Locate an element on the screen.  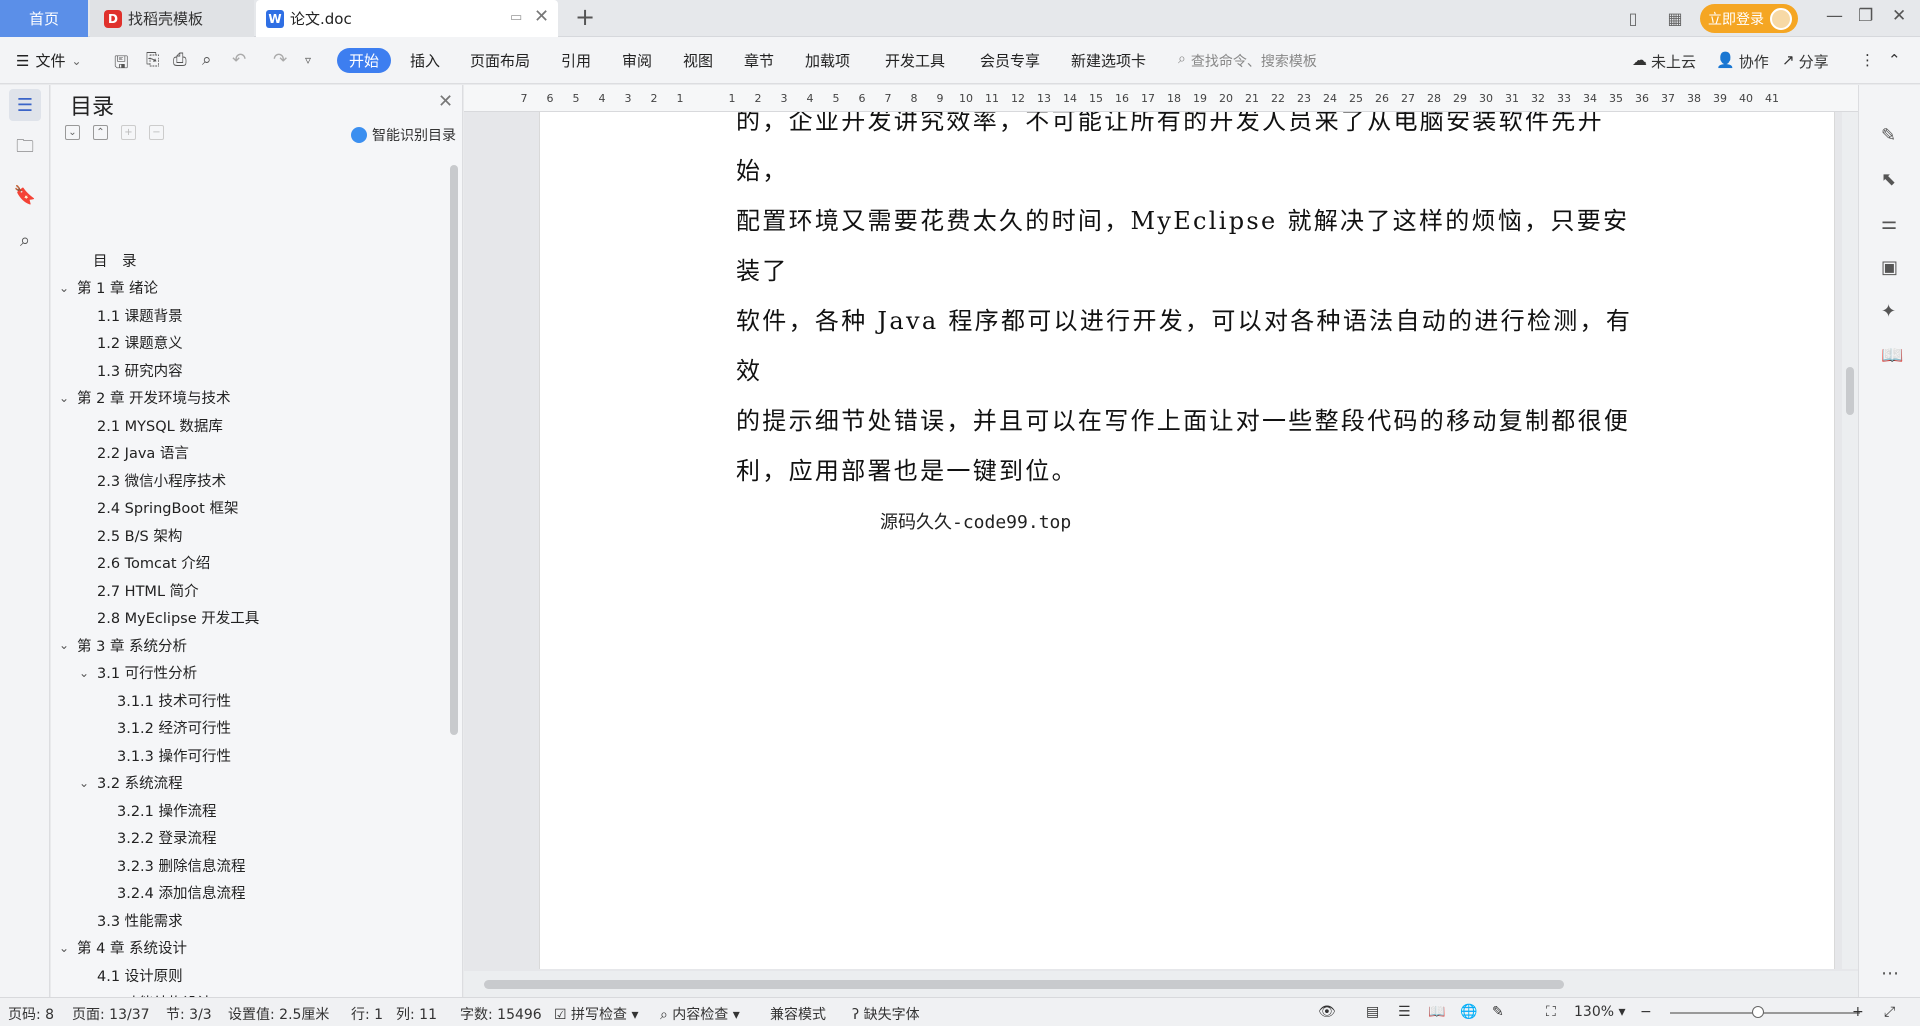
document-line: 的提示细节处错误，并且可以在写作上面让对一些整段代码的移动复制都很便 is located at coordinates (1188, 421).